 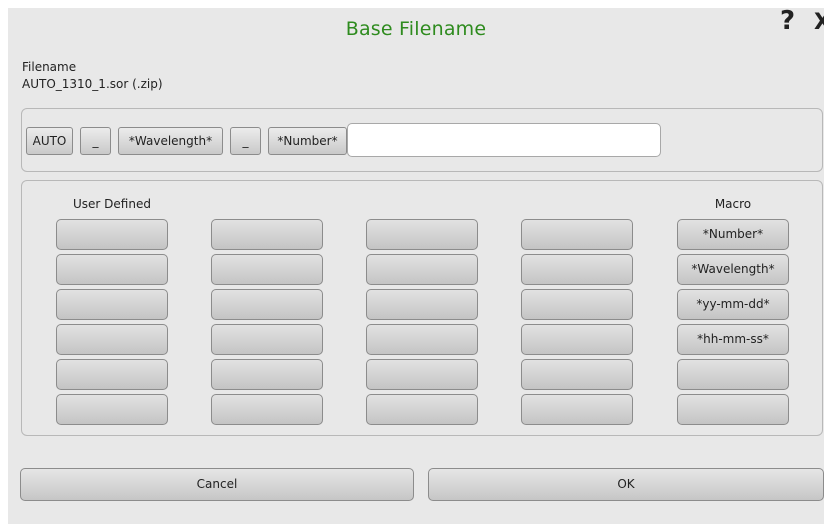 What do you see at coordinates (504, 140) in the screenshot?
I see `custom-name-input` at bounding box center [504, 140].